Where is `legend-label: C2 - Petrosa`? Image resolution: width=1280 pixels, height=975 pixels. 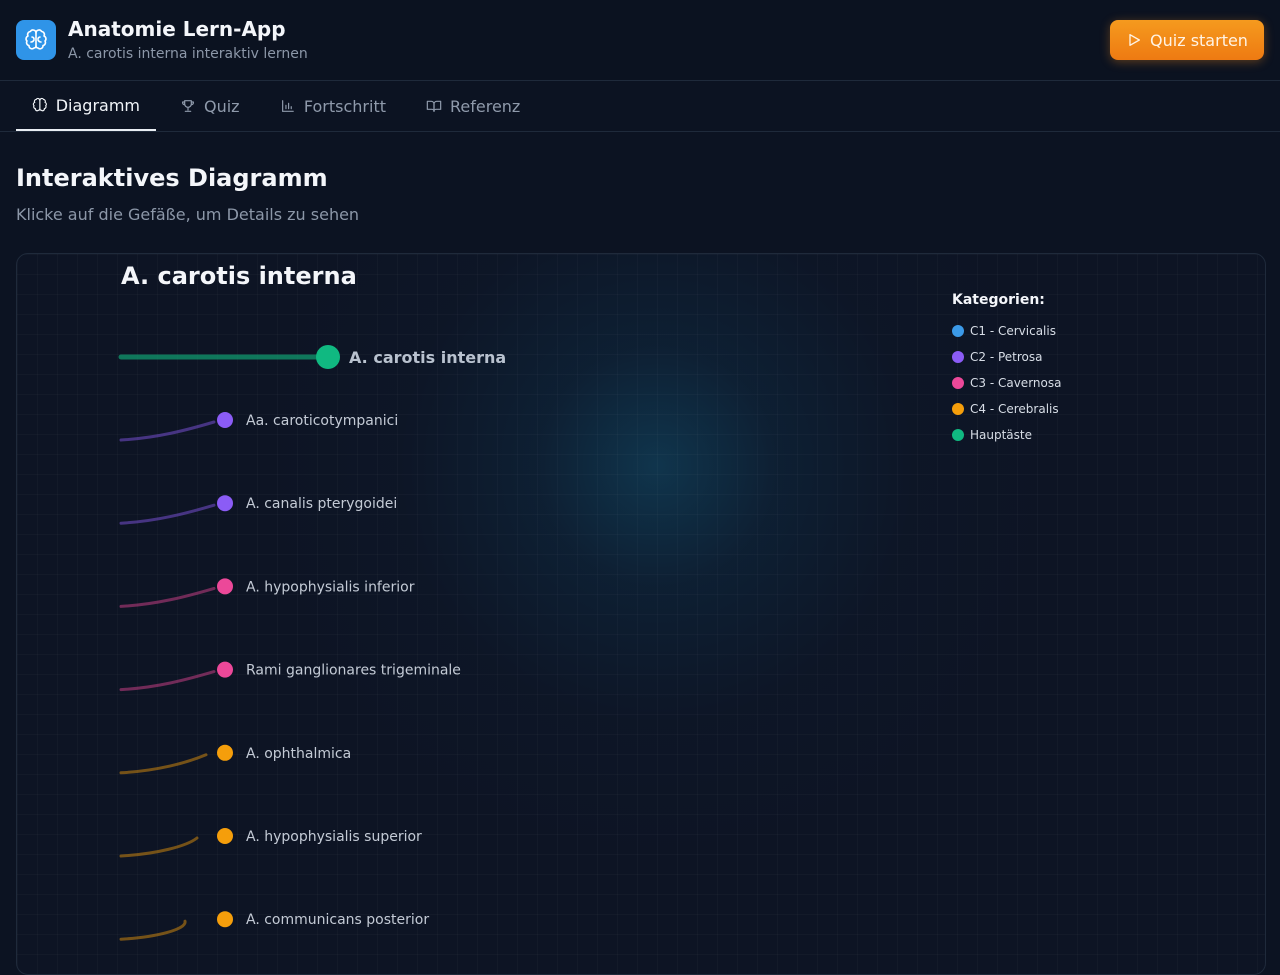 legend-label: C2 - Petrosa is located at coordinates (1006, 357).